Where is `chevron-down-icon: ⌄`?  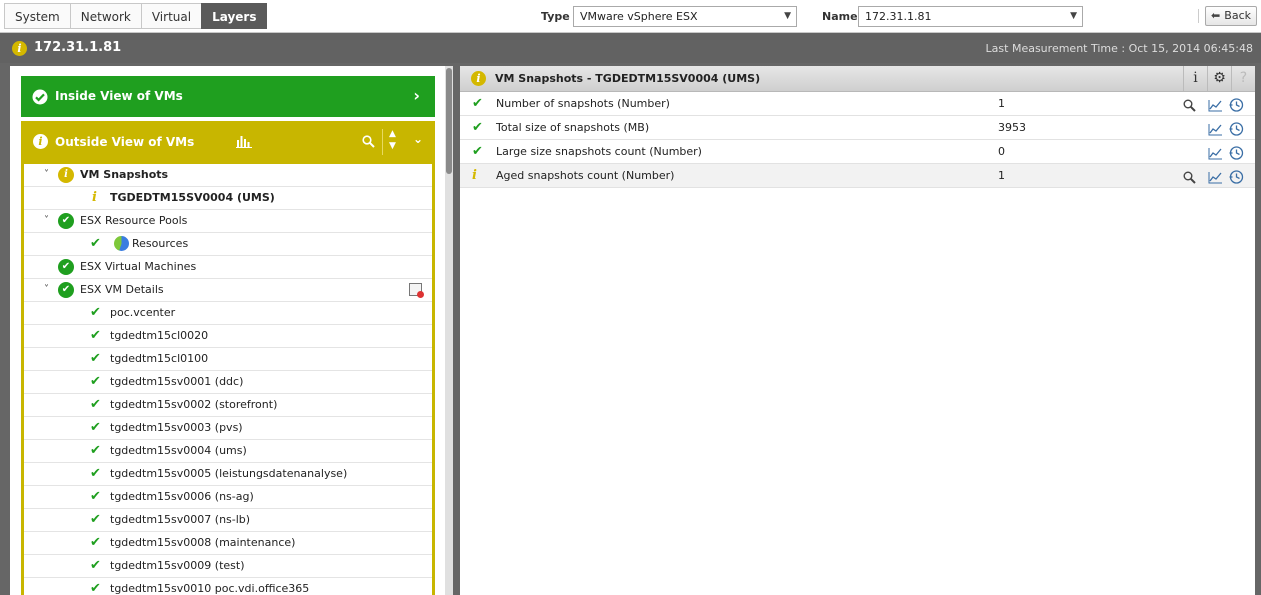 chevron-down-icon: ⌄ is located at coordinates (418, 139).